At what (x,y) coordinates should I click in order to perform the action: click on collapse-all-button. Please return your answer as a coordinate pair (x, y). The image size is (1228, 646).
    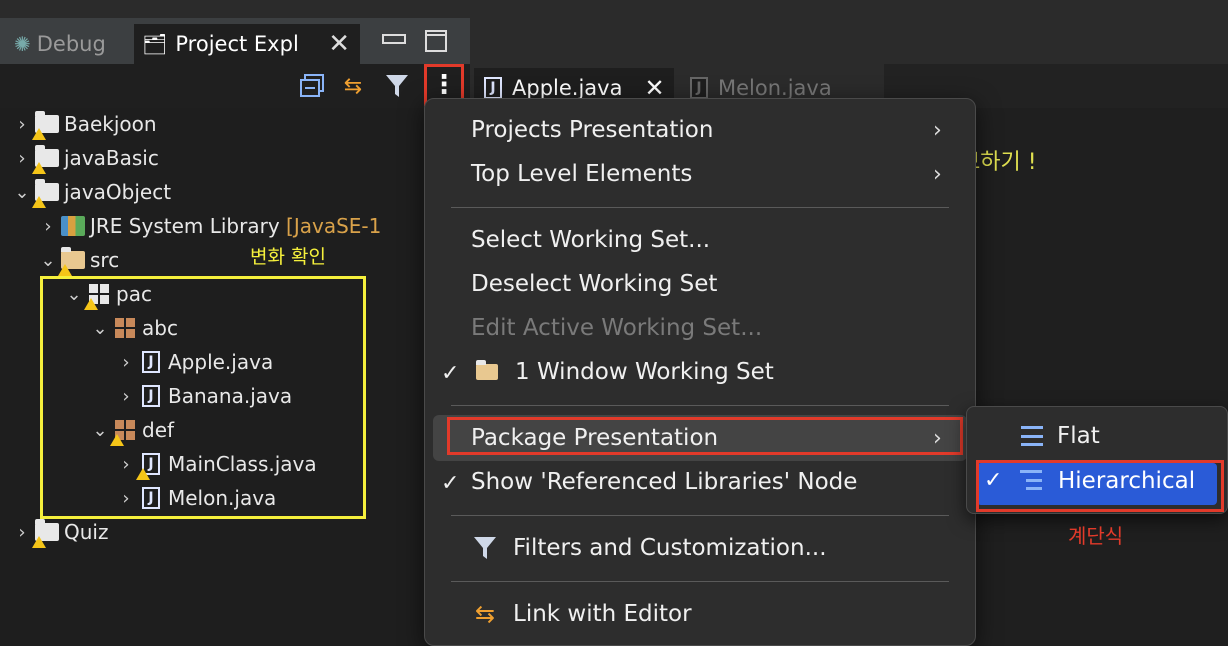
    Looking at the image, I should click on (313, 86).